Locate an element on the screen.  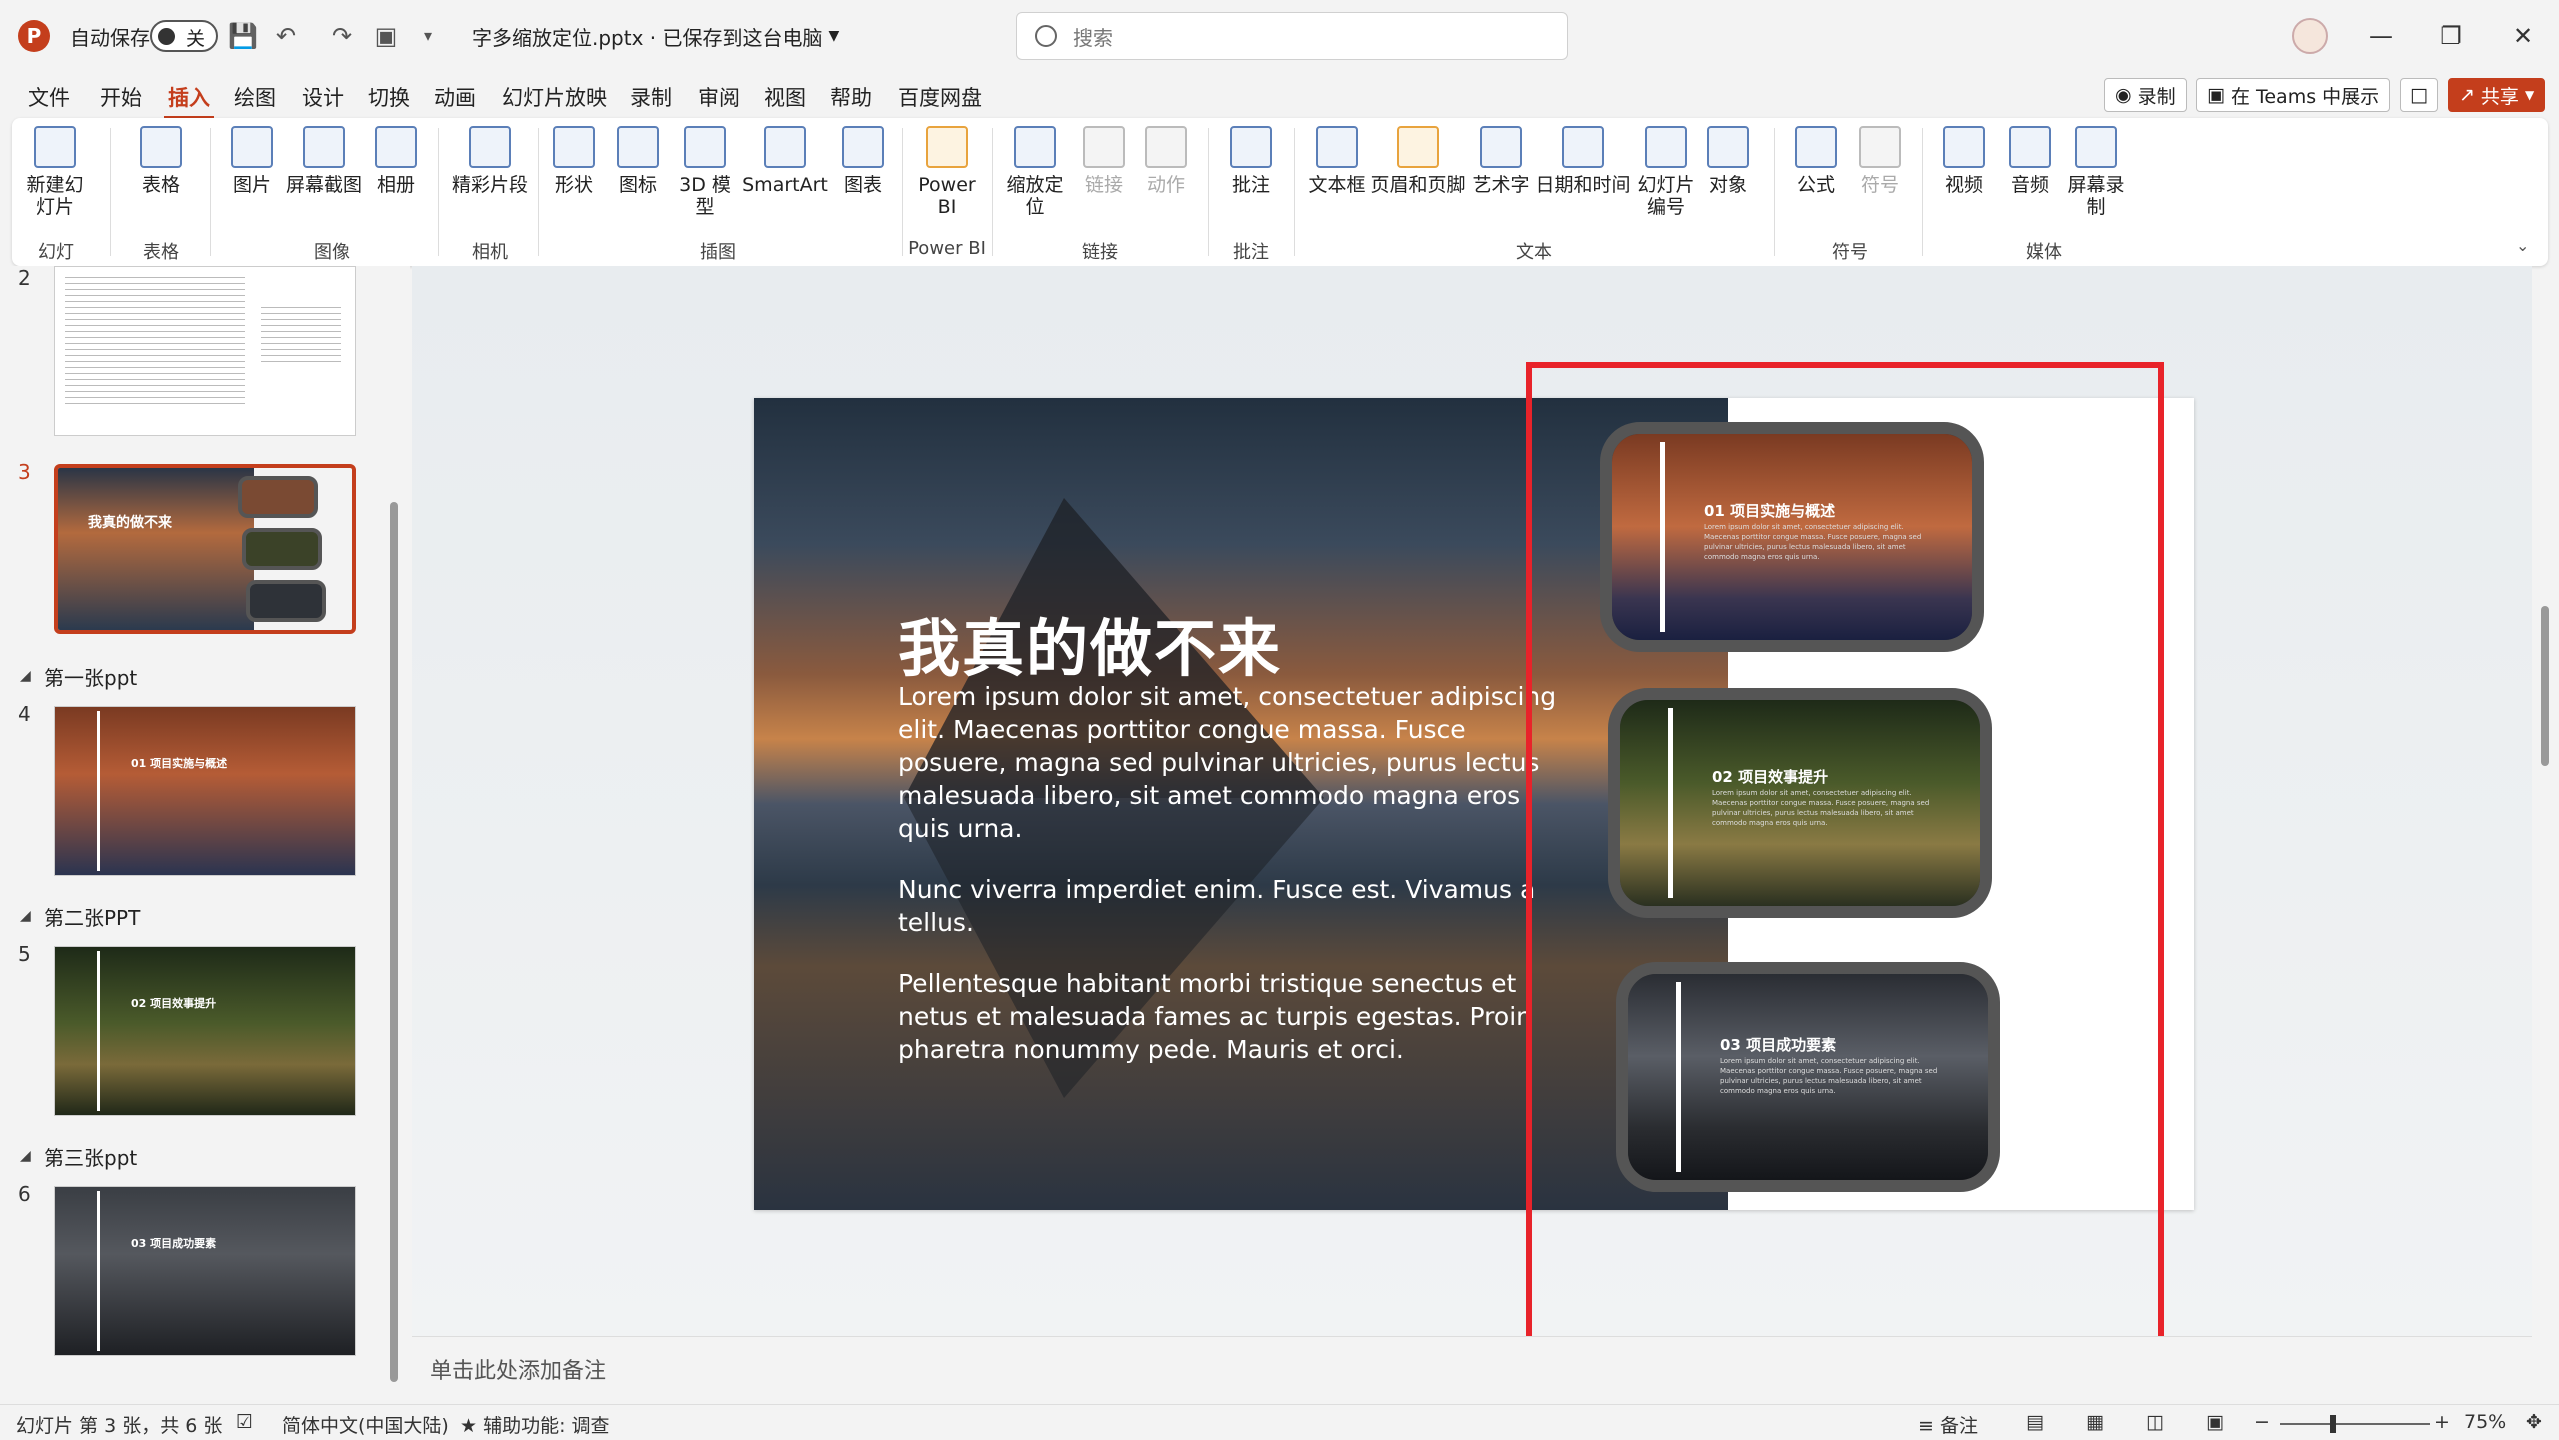
customize-toolbar-icon: ▾ is located at coordinates (428, 36).